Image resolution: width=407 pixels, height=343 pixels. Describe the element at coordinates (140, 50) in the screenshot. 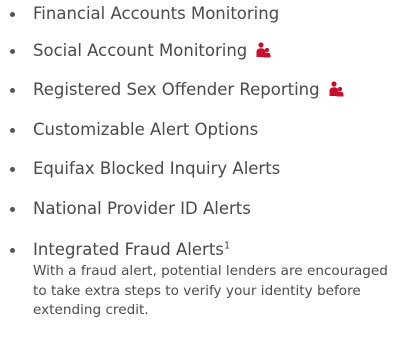

I see `feature-label: Social Account Monitoring` at that location.